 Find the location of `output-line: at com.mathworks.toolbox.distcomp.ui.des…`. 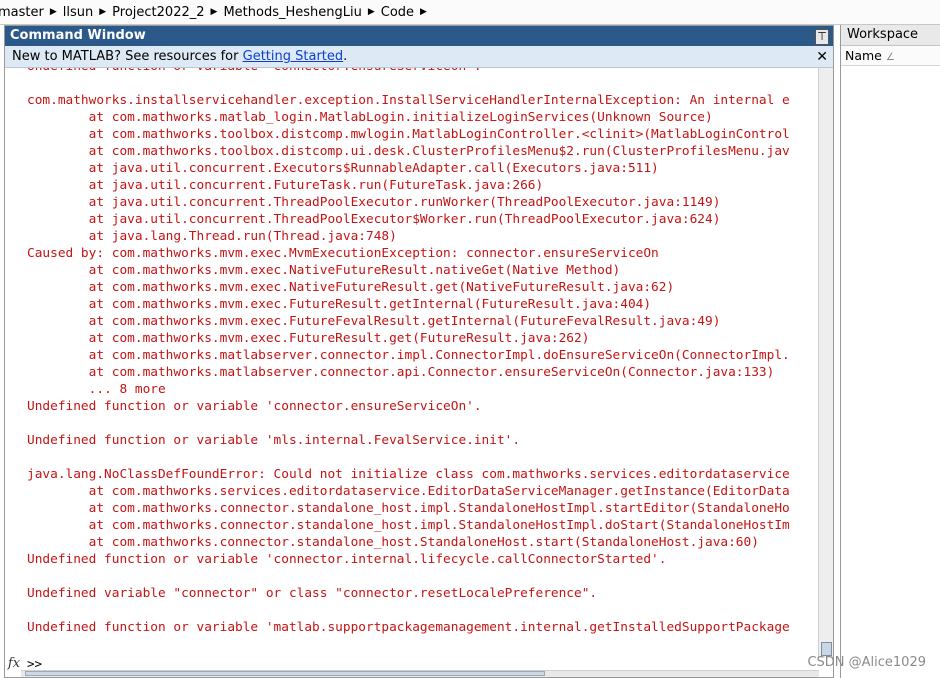

output-line: at com.mathworks.toolbox.distcomp.ui.des… is located at coordinates (408, 151).